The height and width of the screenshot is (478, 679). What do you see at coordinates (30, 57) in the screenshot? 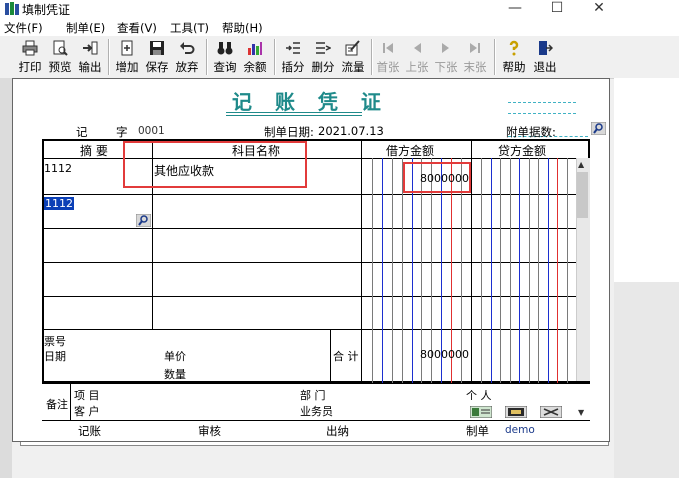
I see `print-button: 打印` at bounding box center [30, 57].